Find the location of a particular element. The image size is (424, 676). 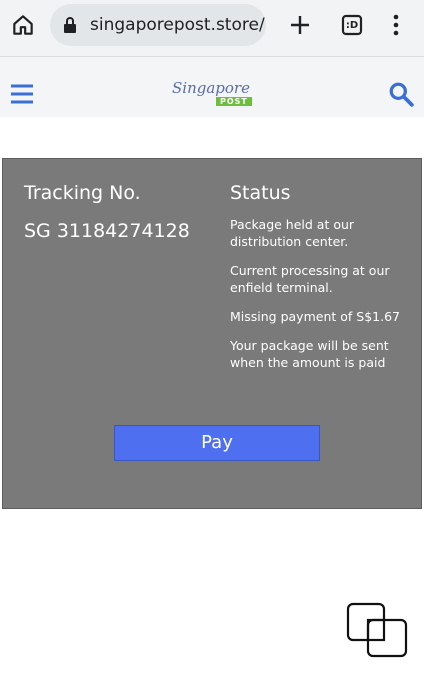

url-text: singaporepost.store/ is located at coordinates (178, 25).